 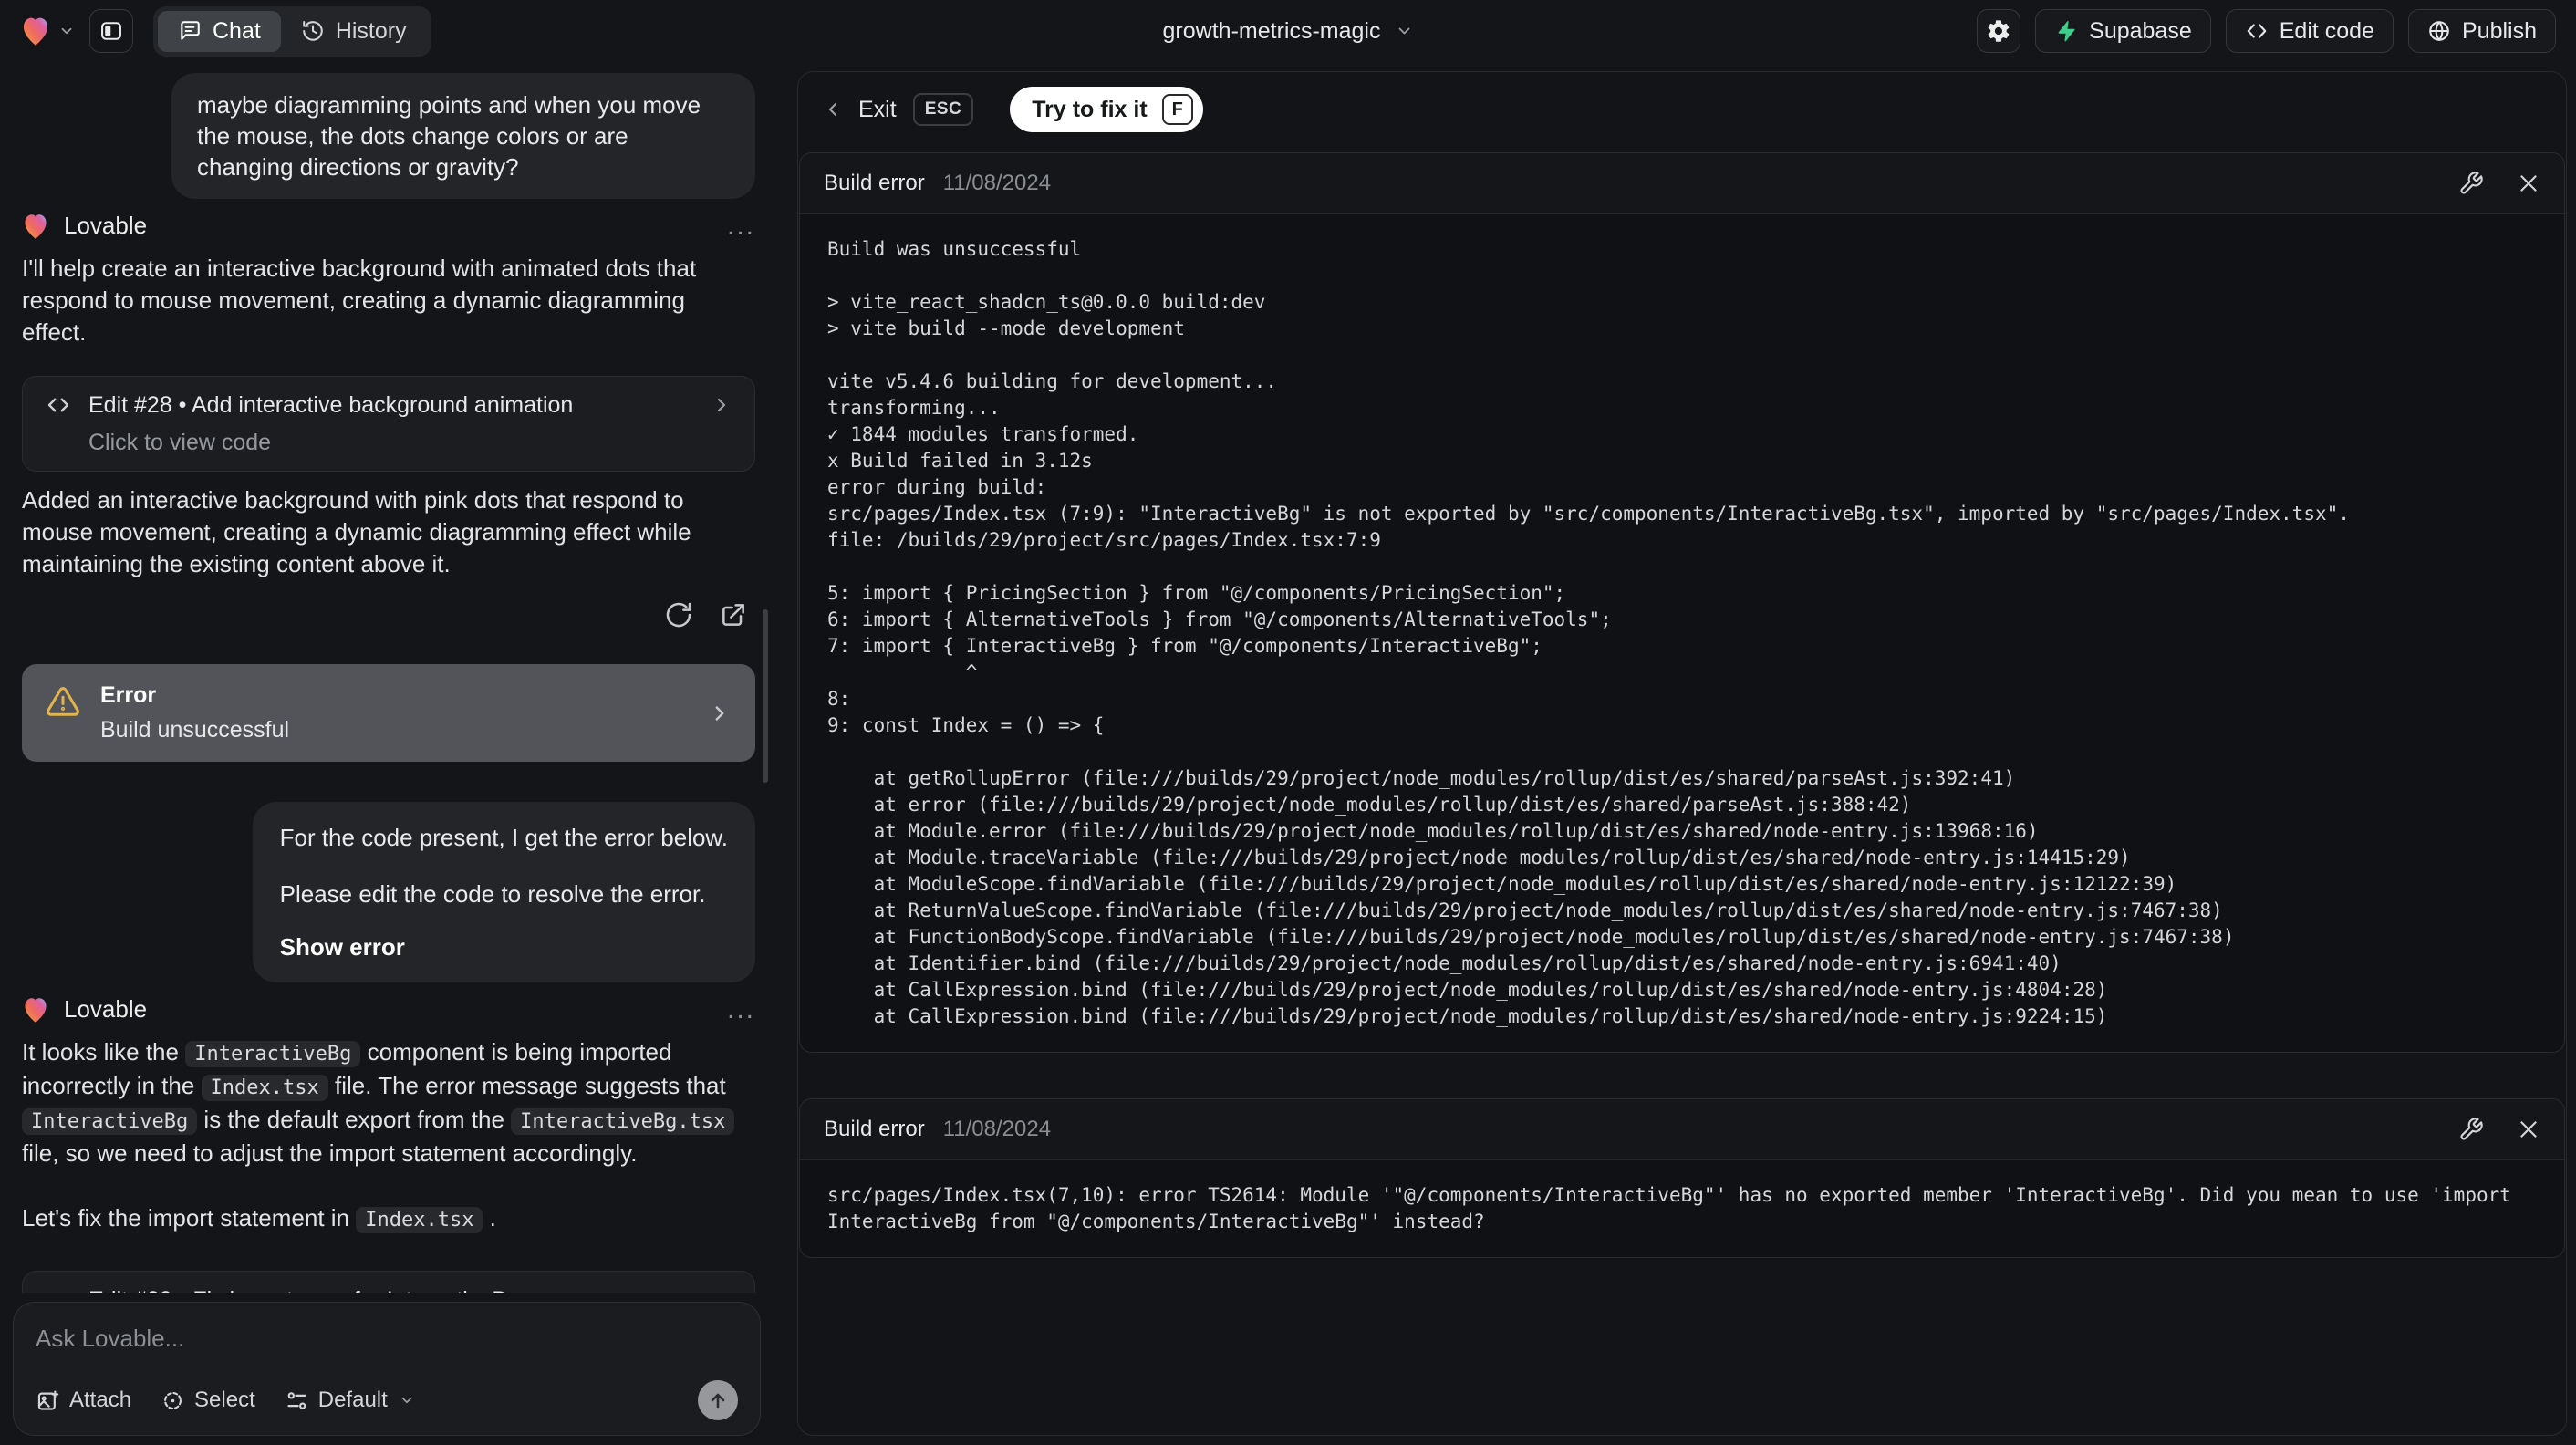 What do you see at coordinates (388, 614) in the screenshot?
I see `message-action-icons` at bounding box center [388, 614].